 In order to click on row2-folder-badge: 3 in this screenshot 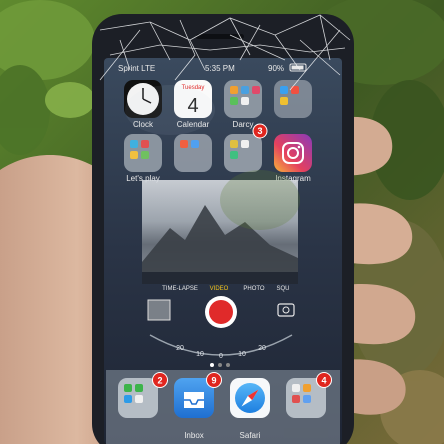, I will do `click(259, 131)`.